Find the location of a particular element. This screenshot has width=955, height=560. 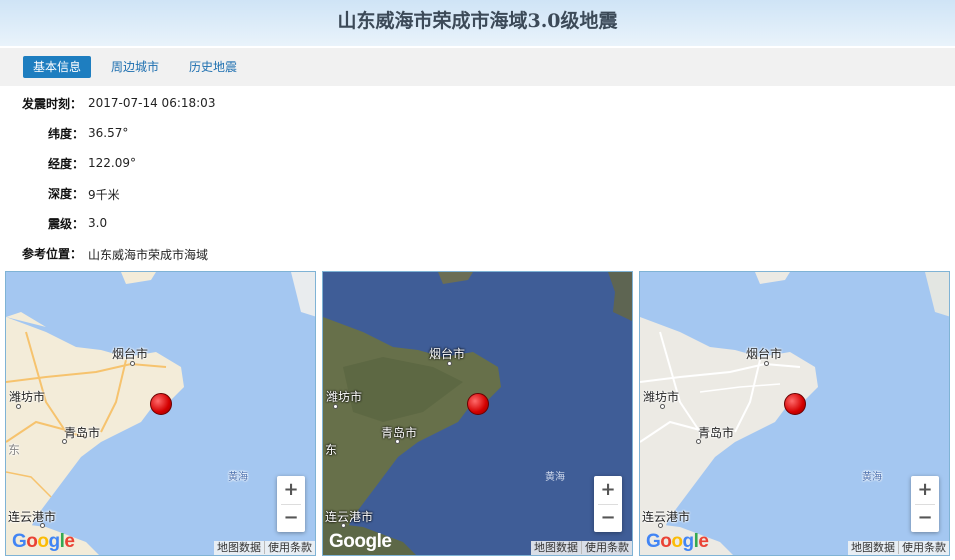

info-value: 36.57° is located at coordinates (108, 133).